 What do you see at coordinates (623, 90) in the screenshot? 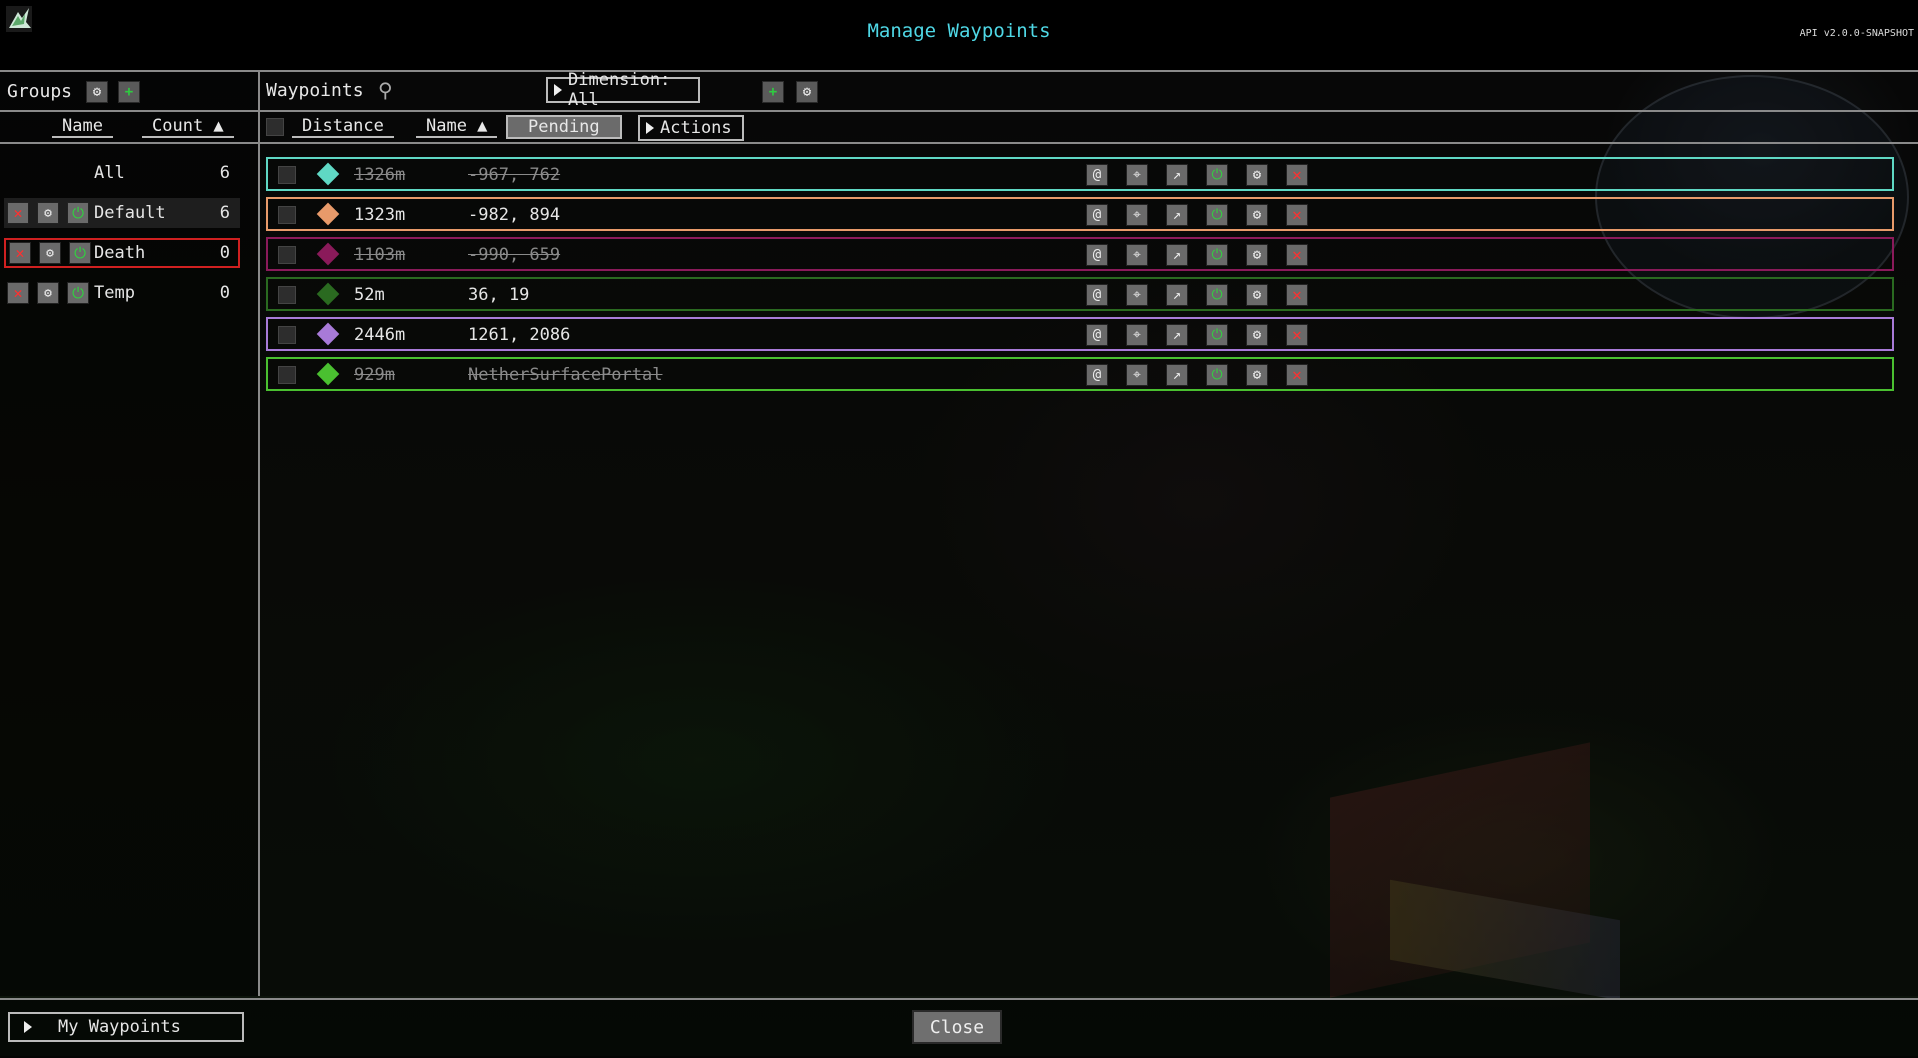
I see `dimension-filter-button: Dimension: All` at bounding box center [623, 90].